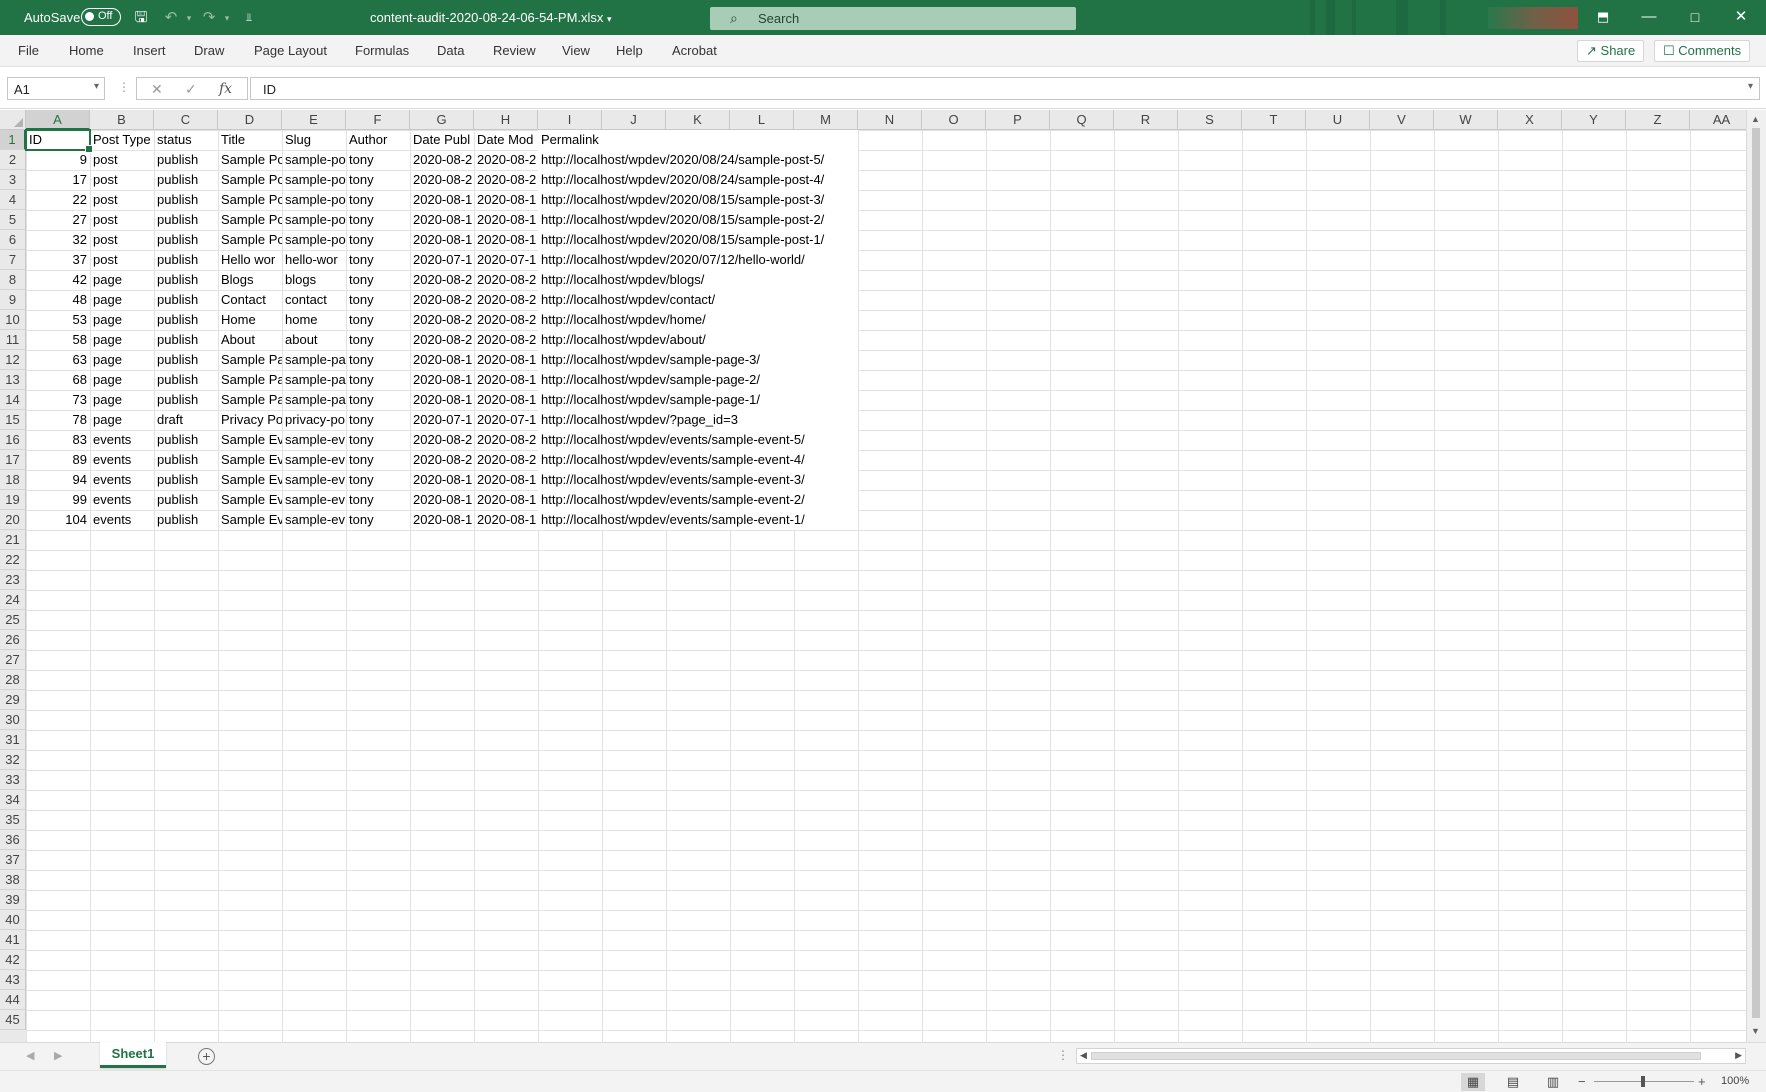 The image size is (1766, 1092). I want to click on cell: home, so click(314, 320).